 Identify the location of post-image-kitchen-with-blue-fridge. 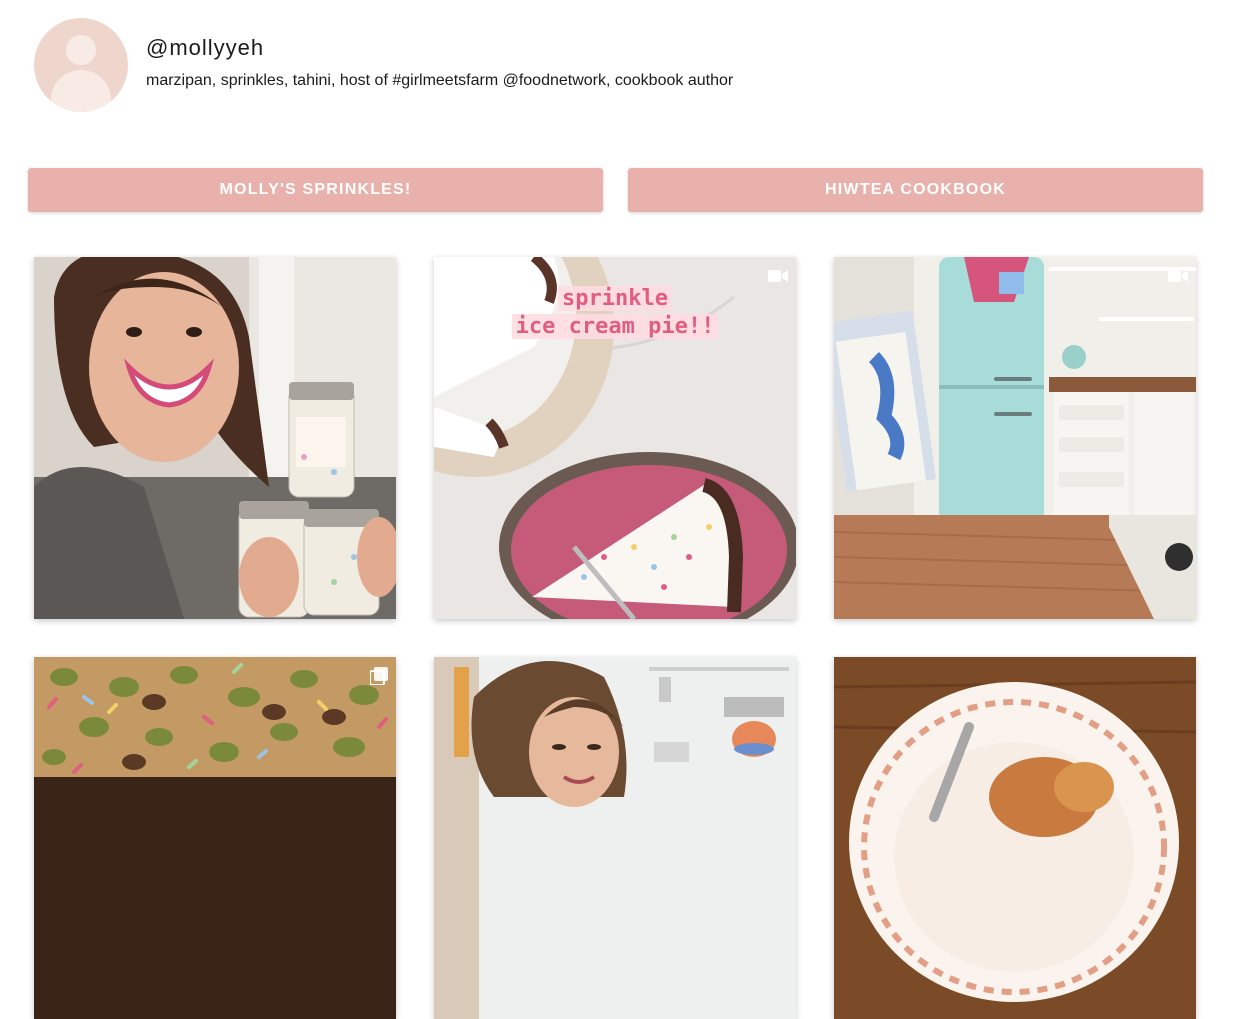
(1015, 438).